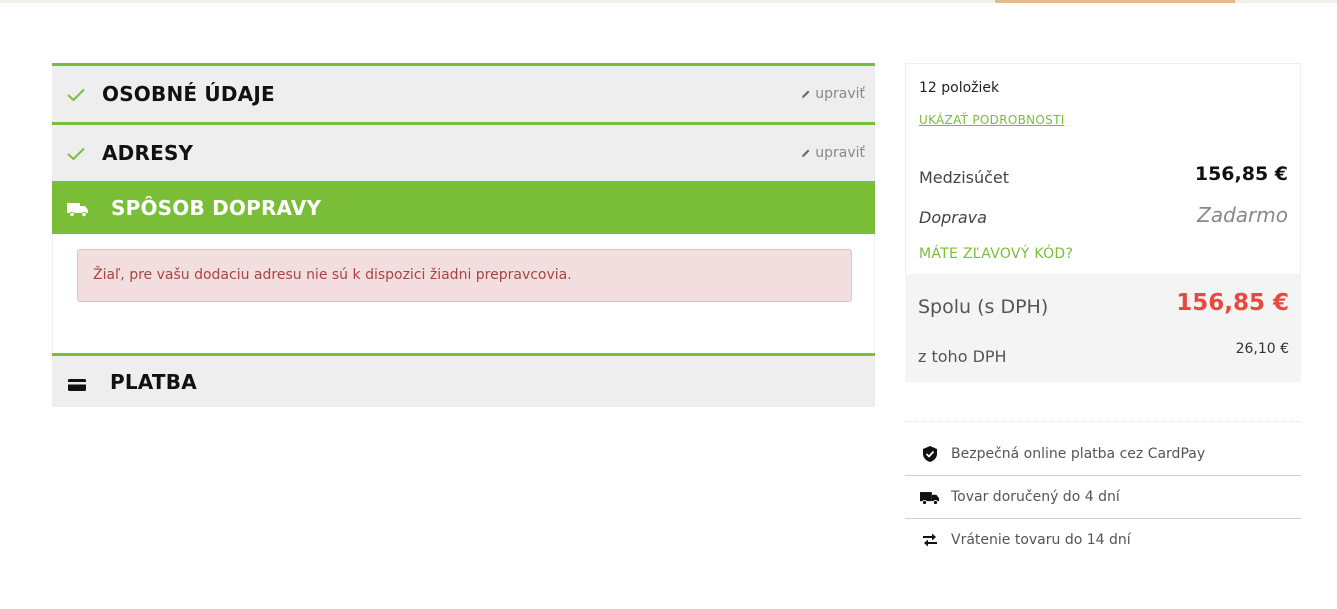 The height and width of the screenshot is (609, 1337). I want to click on step-shipping-method: SPÔSOB DOPRAVY, so click(463, 207).